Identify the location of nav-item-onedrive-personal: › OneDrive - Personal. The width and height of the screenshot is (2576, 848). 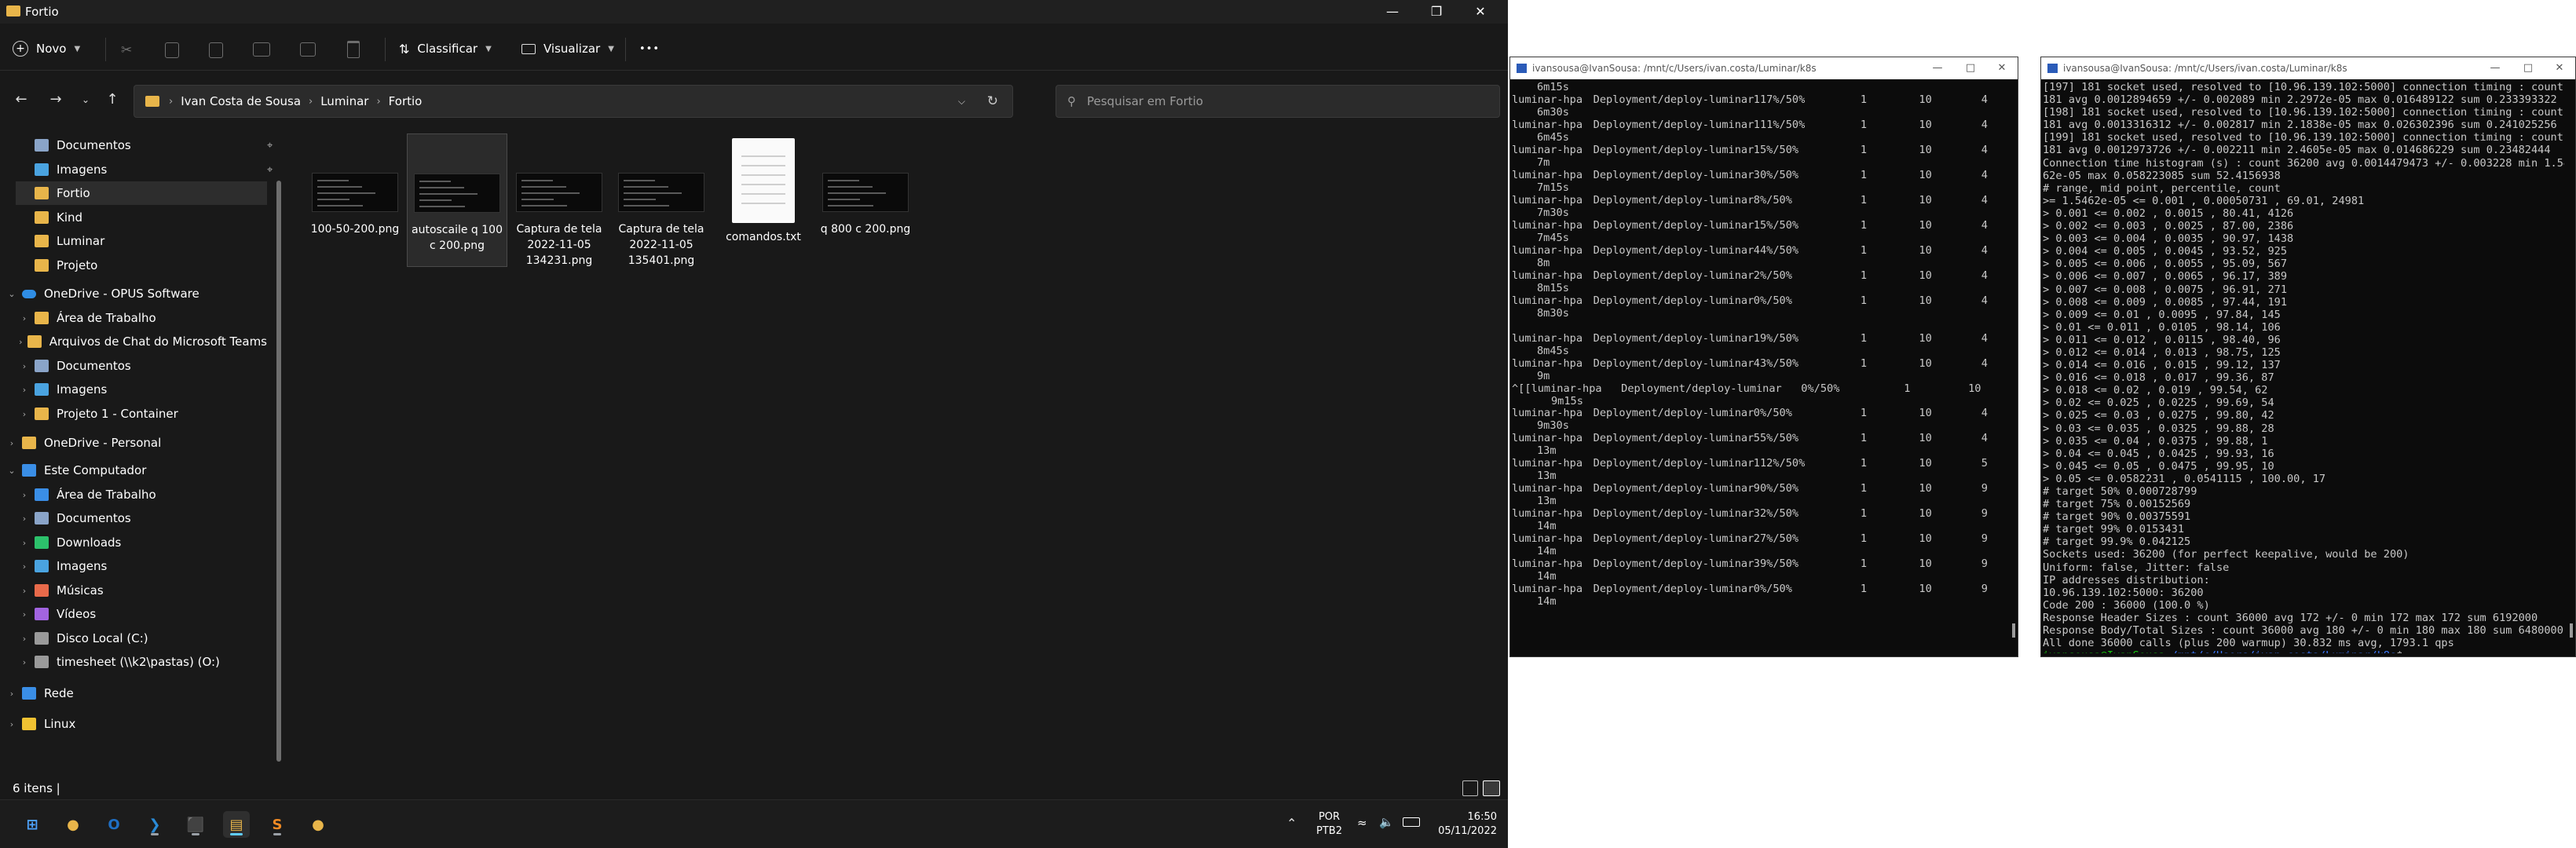
(135, 443).